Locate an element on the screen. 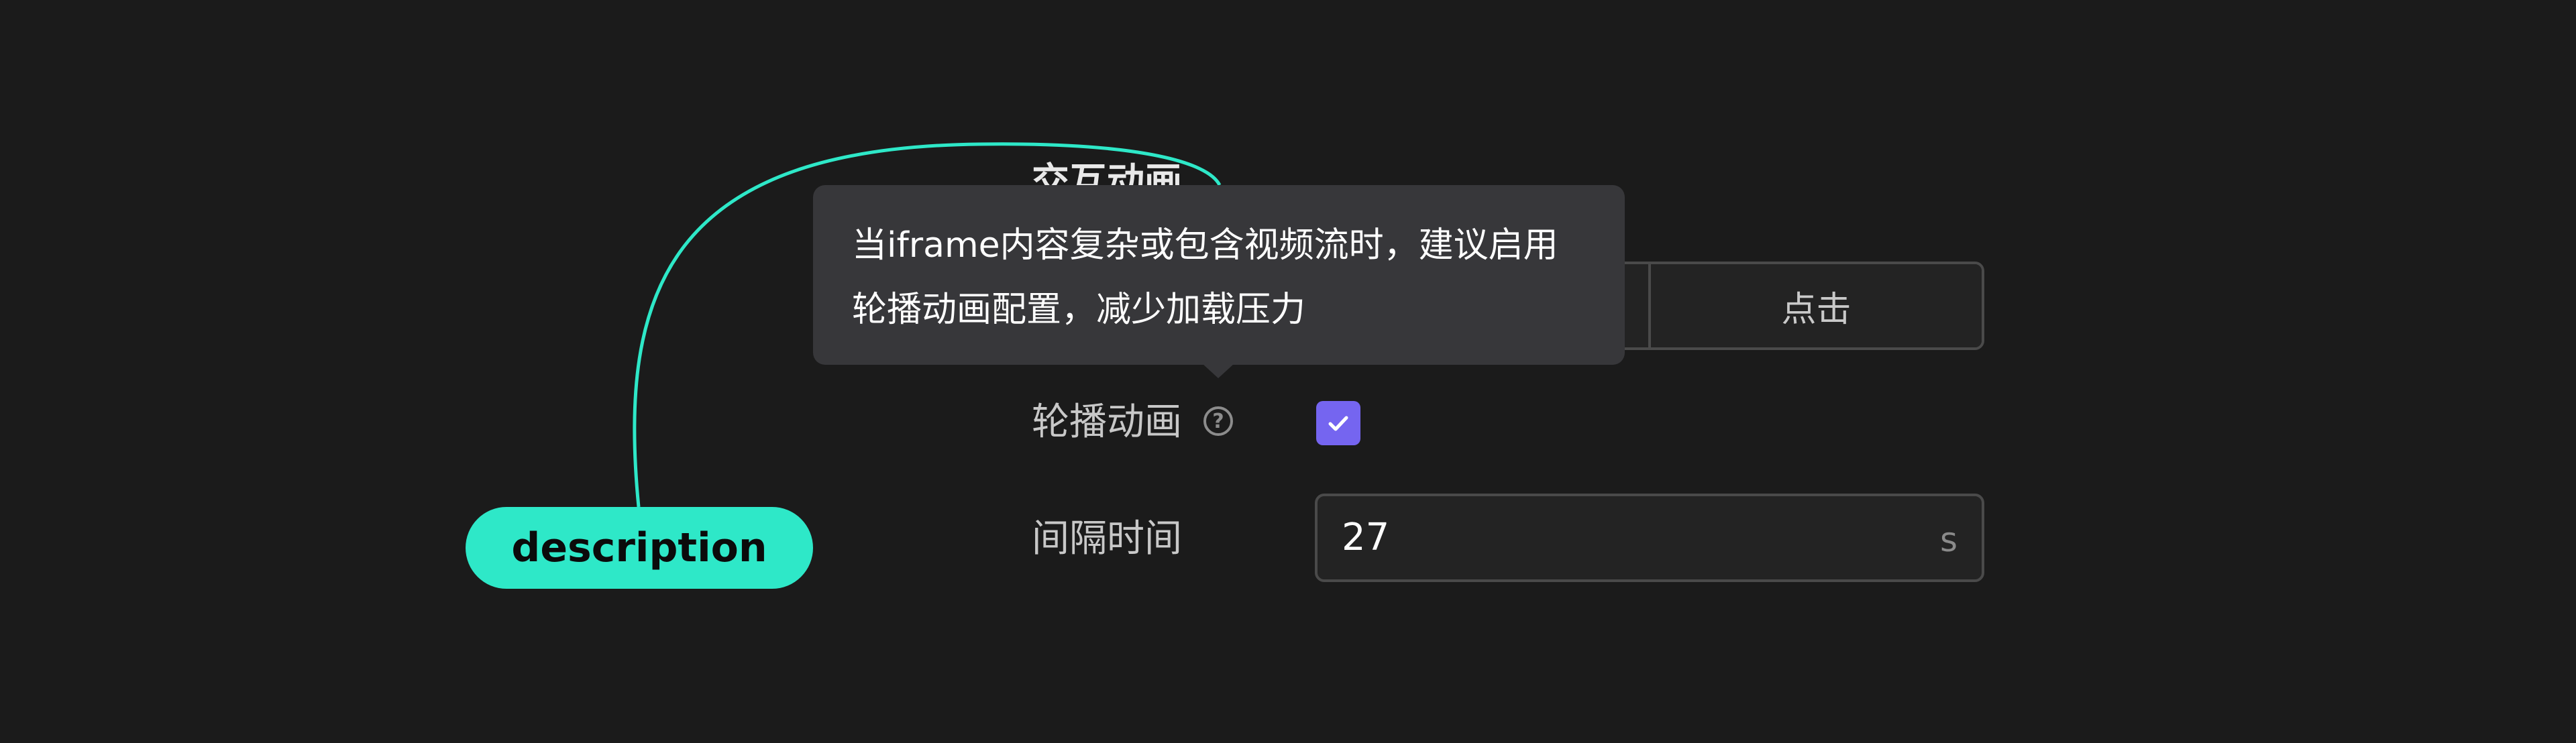 This screenshot has width=2576, height=743. carousel-animation-checkbox is located at coordinates (1338, 423).